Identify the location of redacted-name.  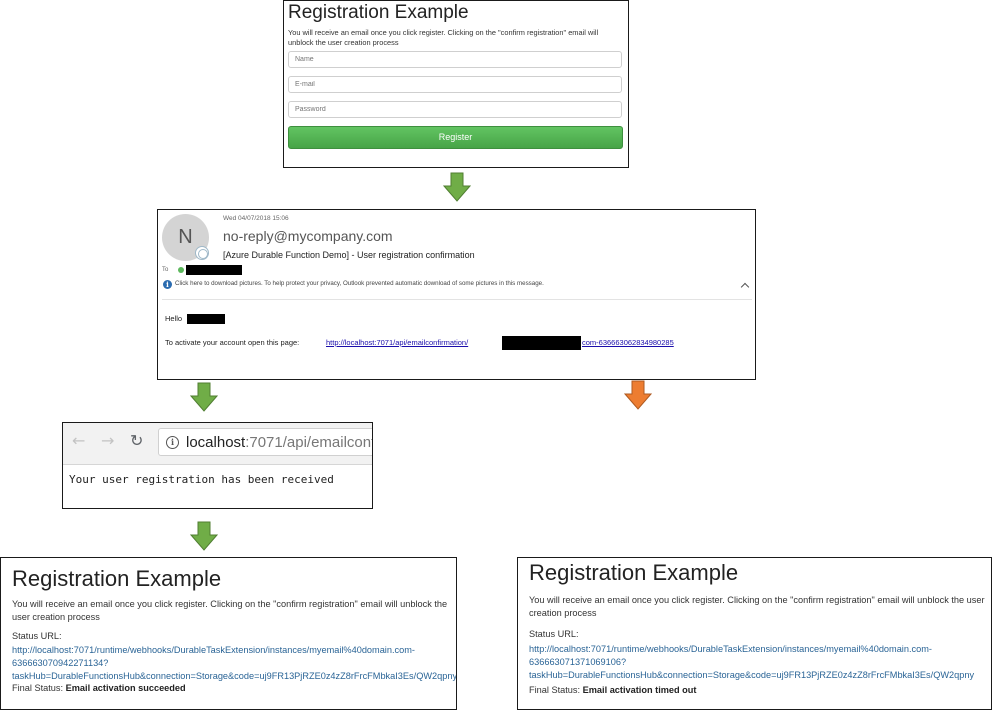
(206, 319).